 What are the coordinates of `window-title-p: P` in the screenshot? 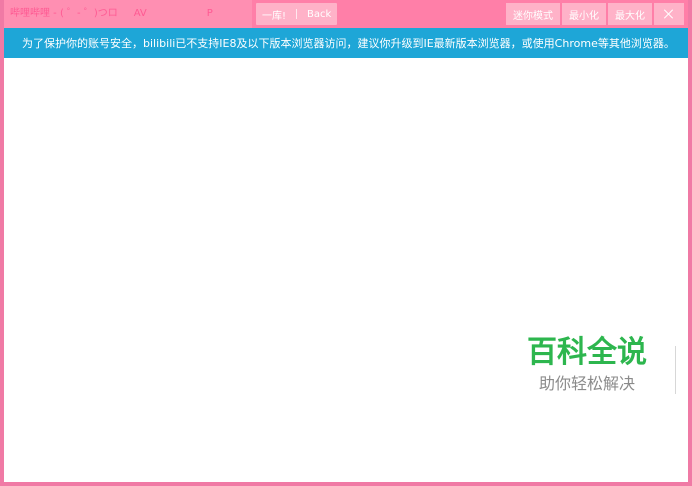 It's located at (209, 13).